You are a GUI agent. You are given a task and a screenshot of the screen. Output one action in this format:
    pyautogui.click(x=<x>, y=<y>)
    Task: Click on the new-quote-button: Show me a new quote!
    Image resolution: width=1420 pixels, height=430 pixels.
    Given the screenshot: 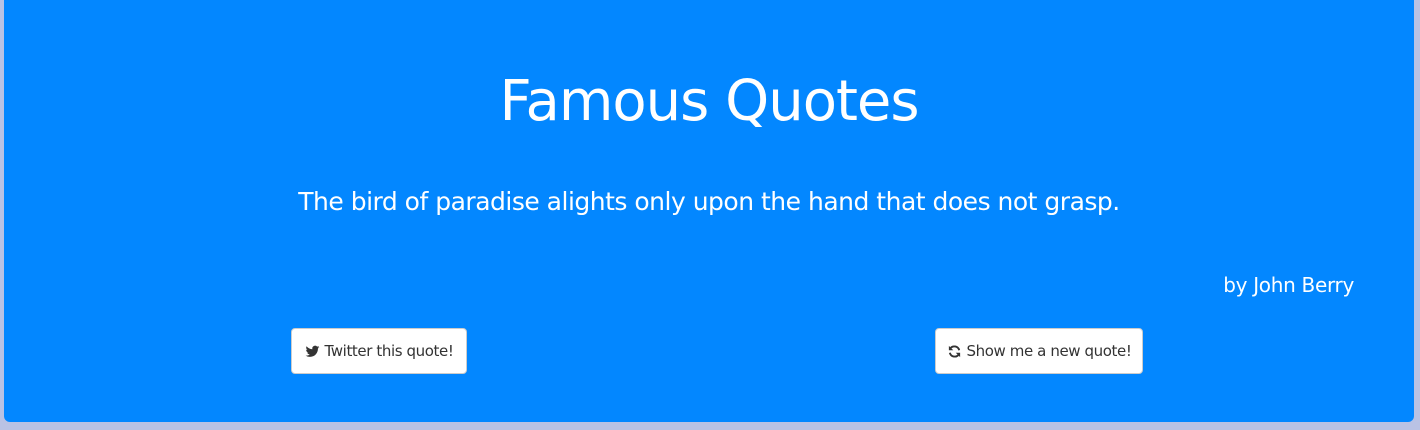 What is the action you would take?
    pyautogui.click(x=1039, y=351)
    